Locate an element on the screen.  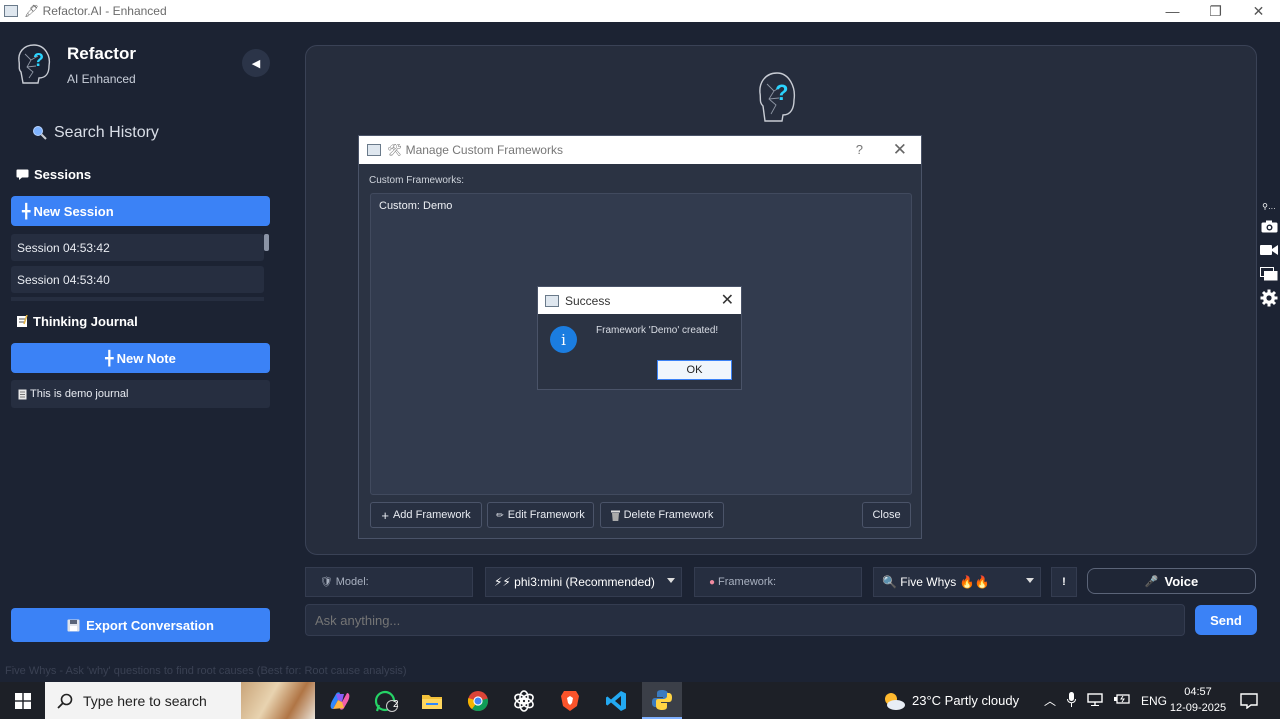
clock-time: 04:57 is located at coordinates (1198, 692).